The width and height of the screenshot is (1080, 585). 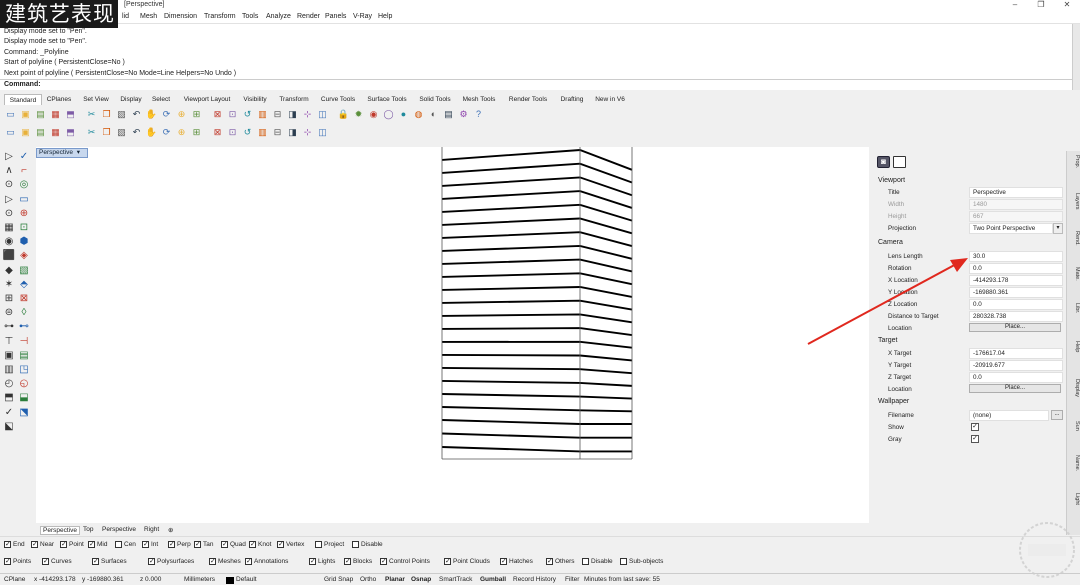 I want to click on checkbox, so click(x=585, y=561).